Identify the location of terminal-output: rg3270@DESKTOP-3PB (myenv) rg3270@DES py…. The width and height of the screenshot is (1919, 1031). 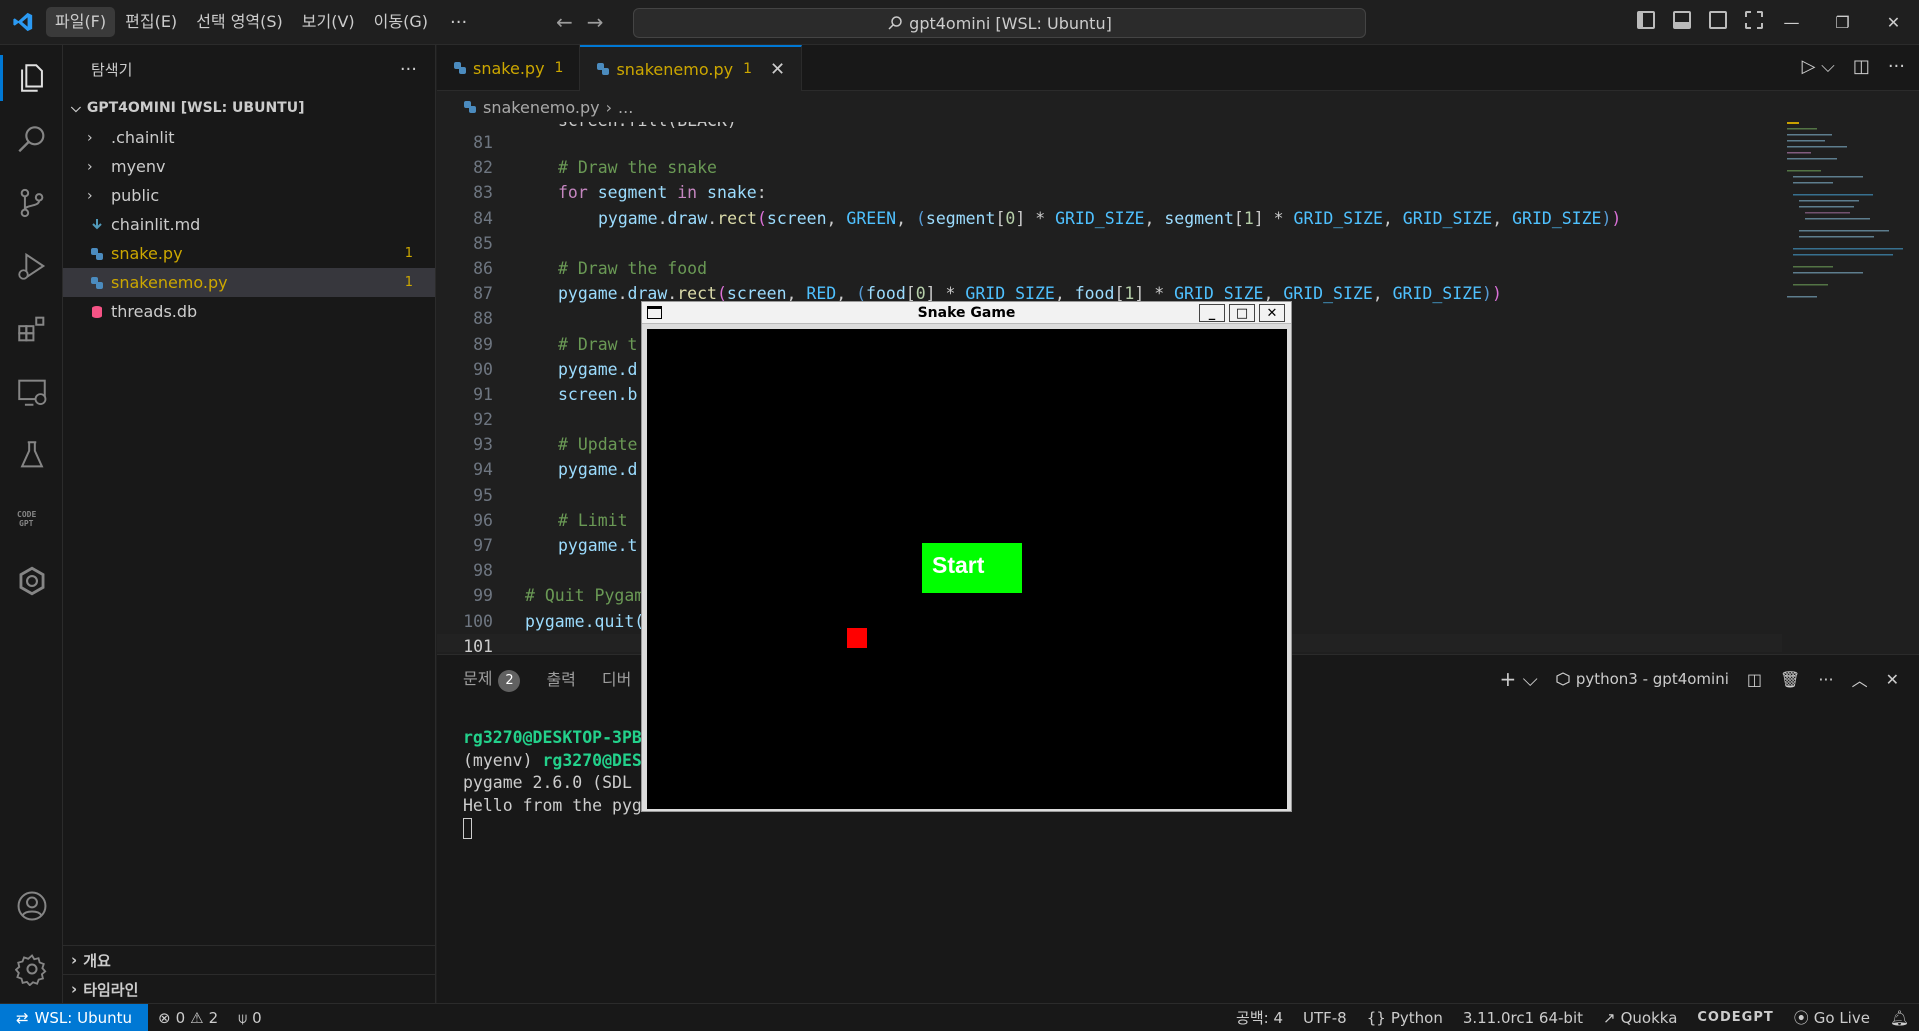
(552, 783).